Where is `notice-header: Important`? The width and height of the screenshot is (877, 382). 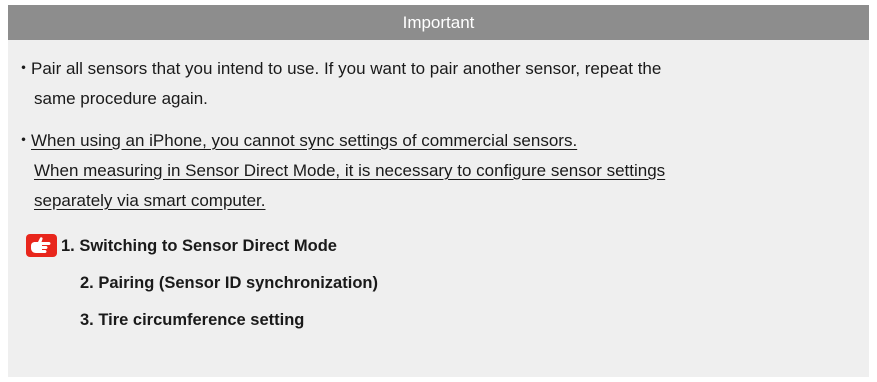
notice-header: Important is located at coordinates (438, 22).